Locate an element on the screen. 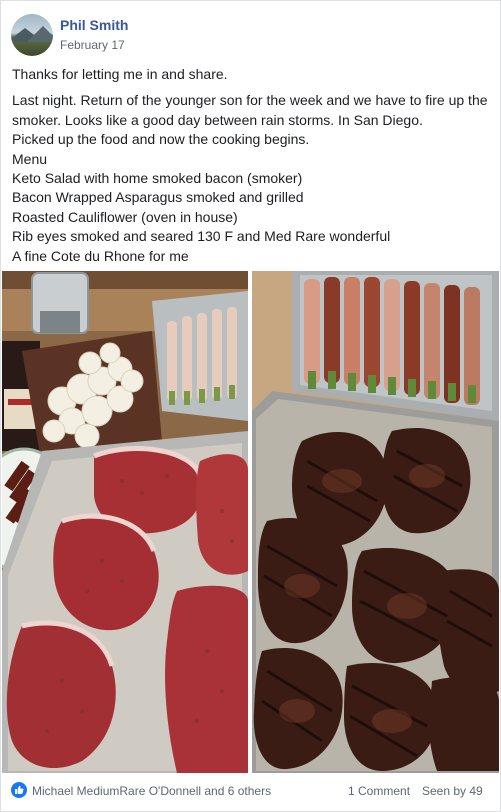  post-line: Roasted Cauliflower (oven in house) is located at coordinates (125, 216).